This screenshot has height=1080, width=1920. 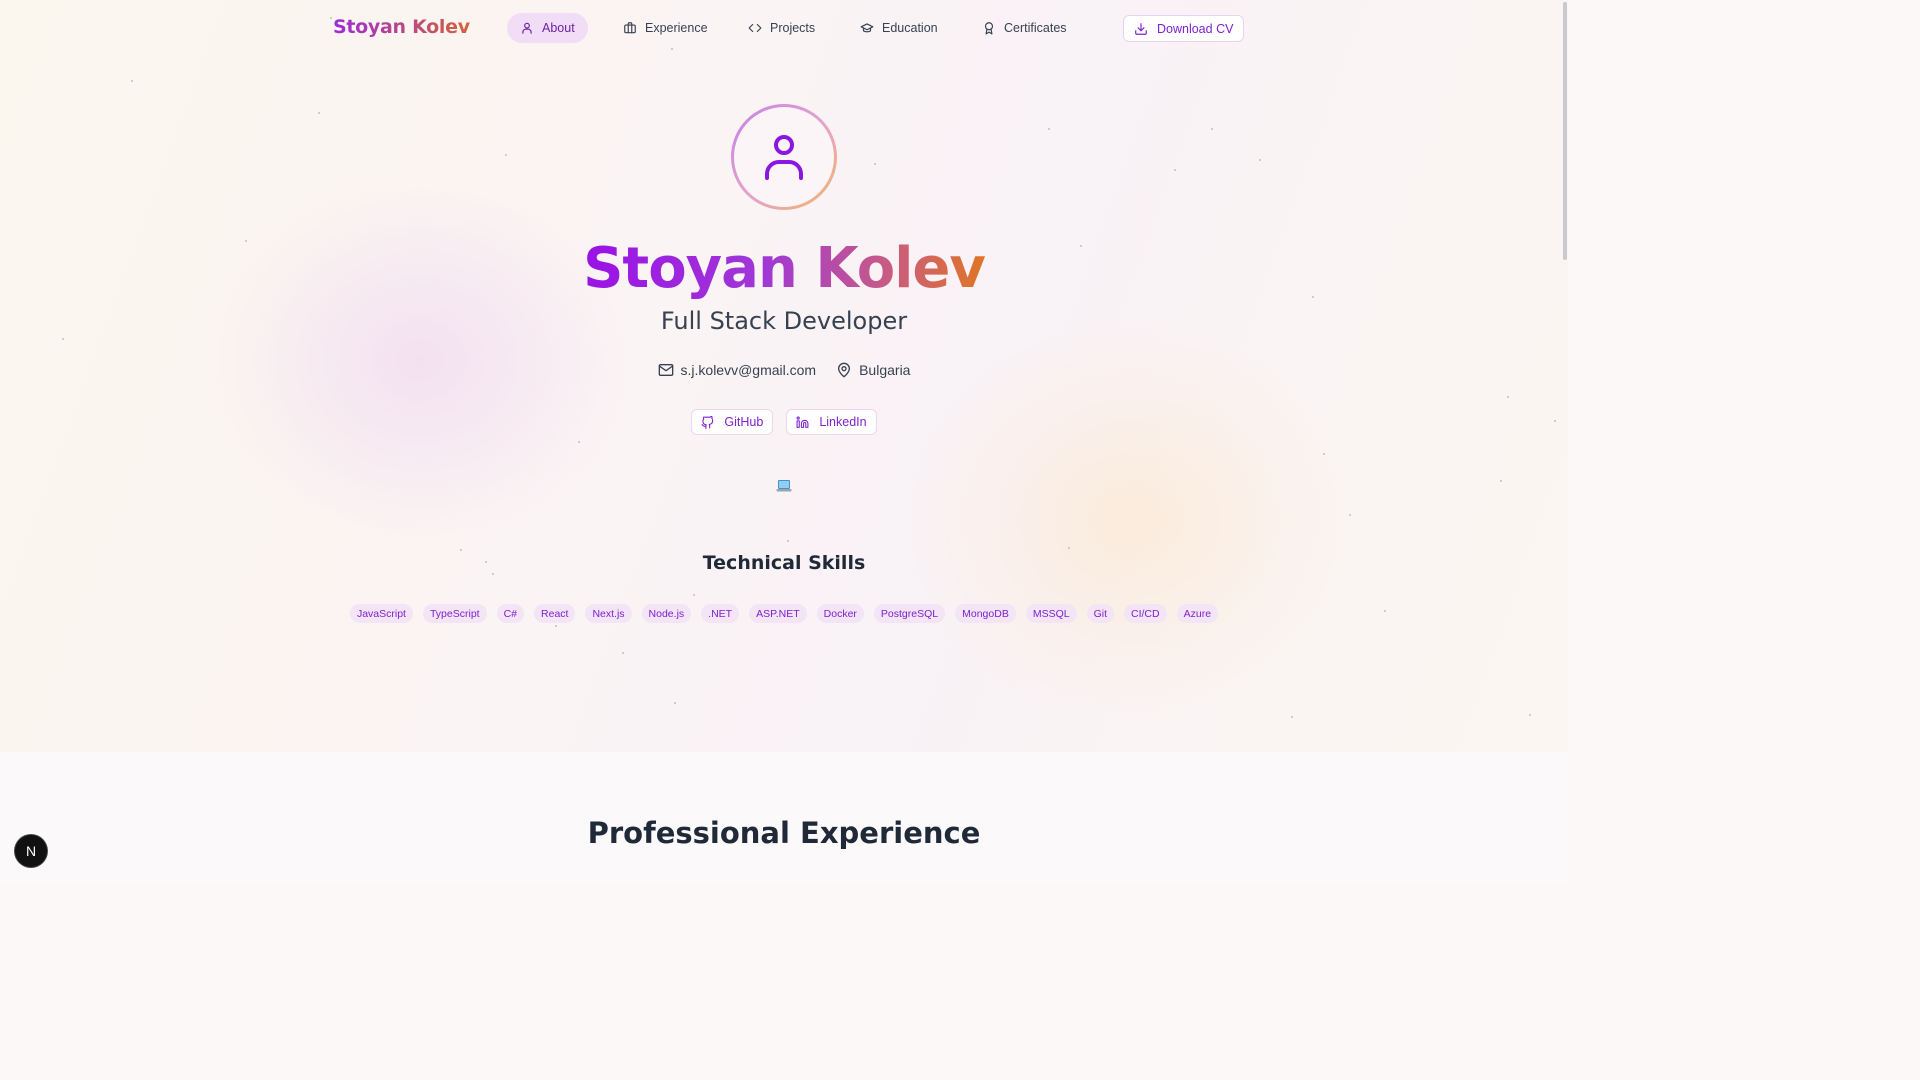 I want to click on skill-tag: Azure, so click(x=1197, y=613).